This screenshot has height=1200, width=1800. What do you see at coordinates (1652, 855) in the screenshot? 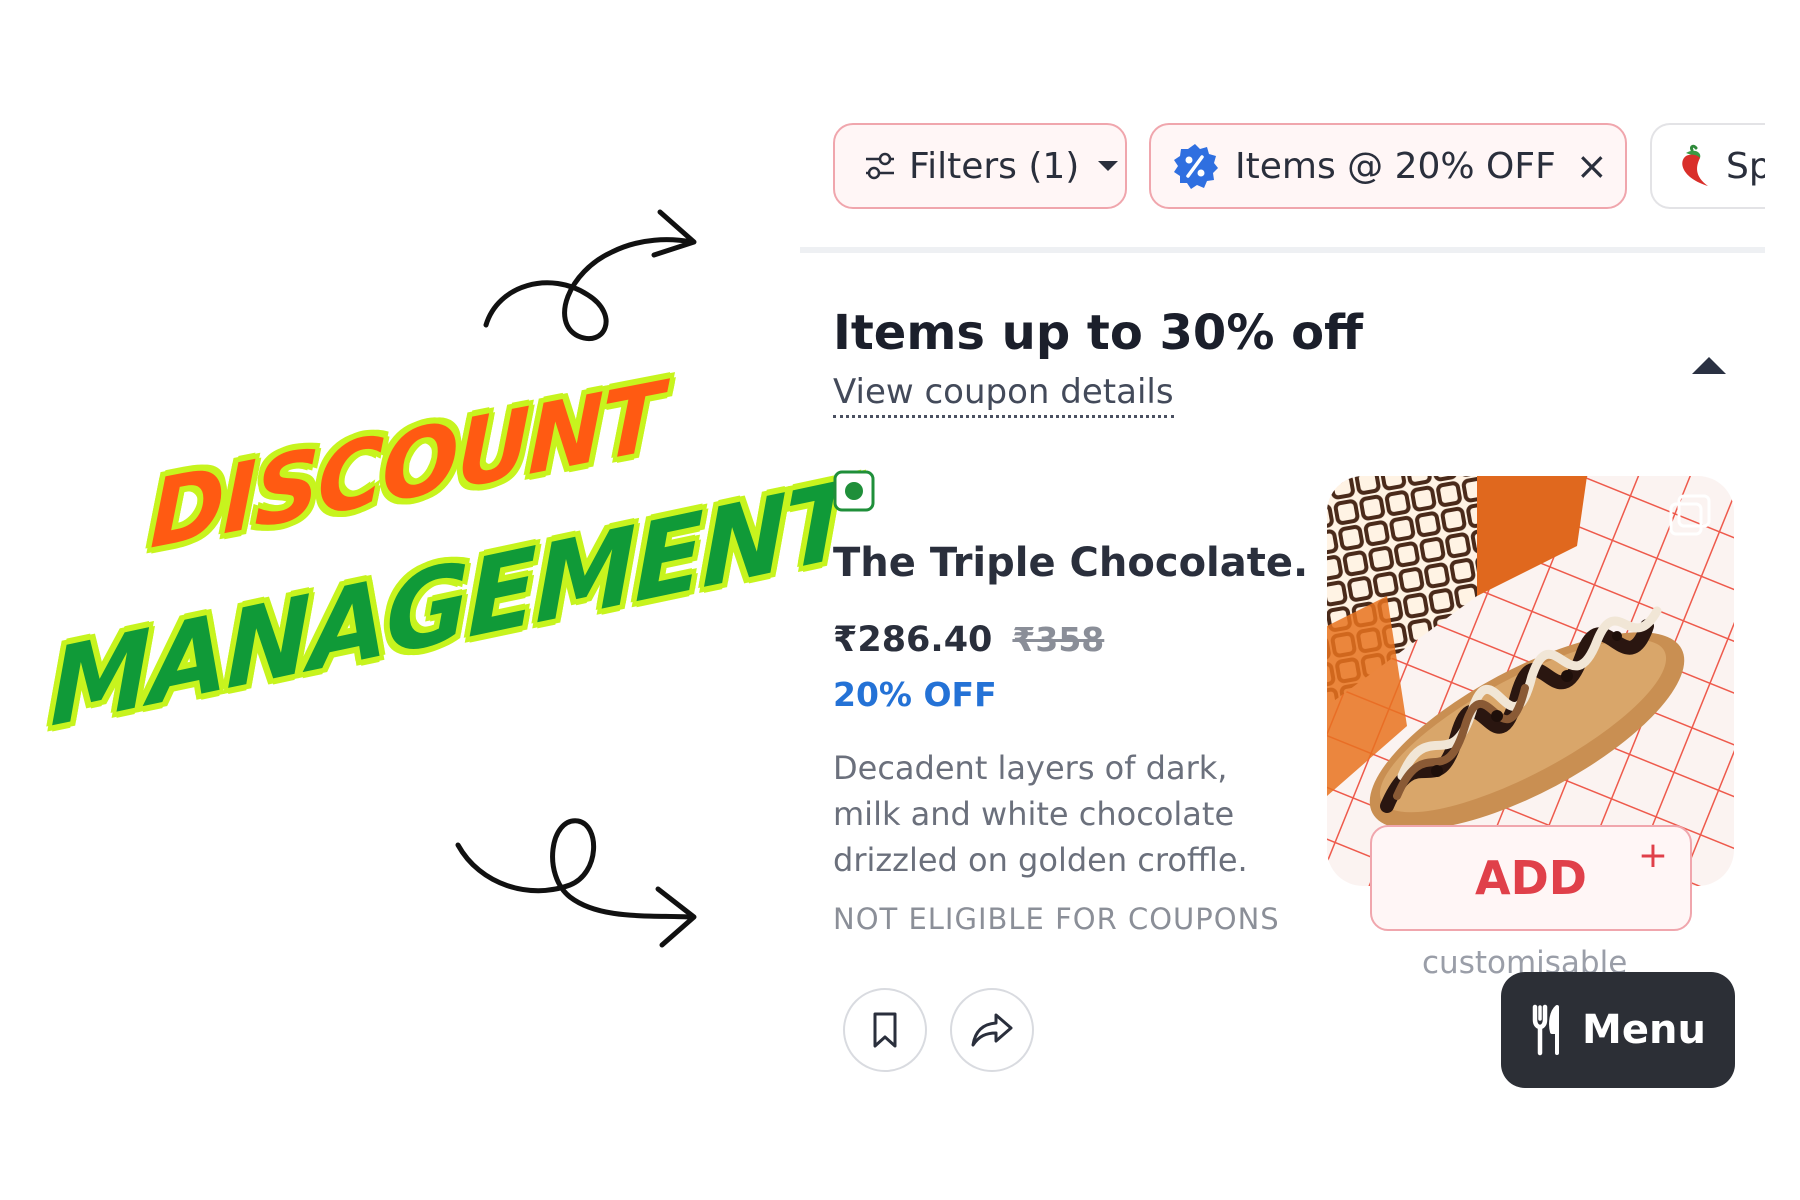
I see `plus-icon: +` at bounding box center [1652, 855].